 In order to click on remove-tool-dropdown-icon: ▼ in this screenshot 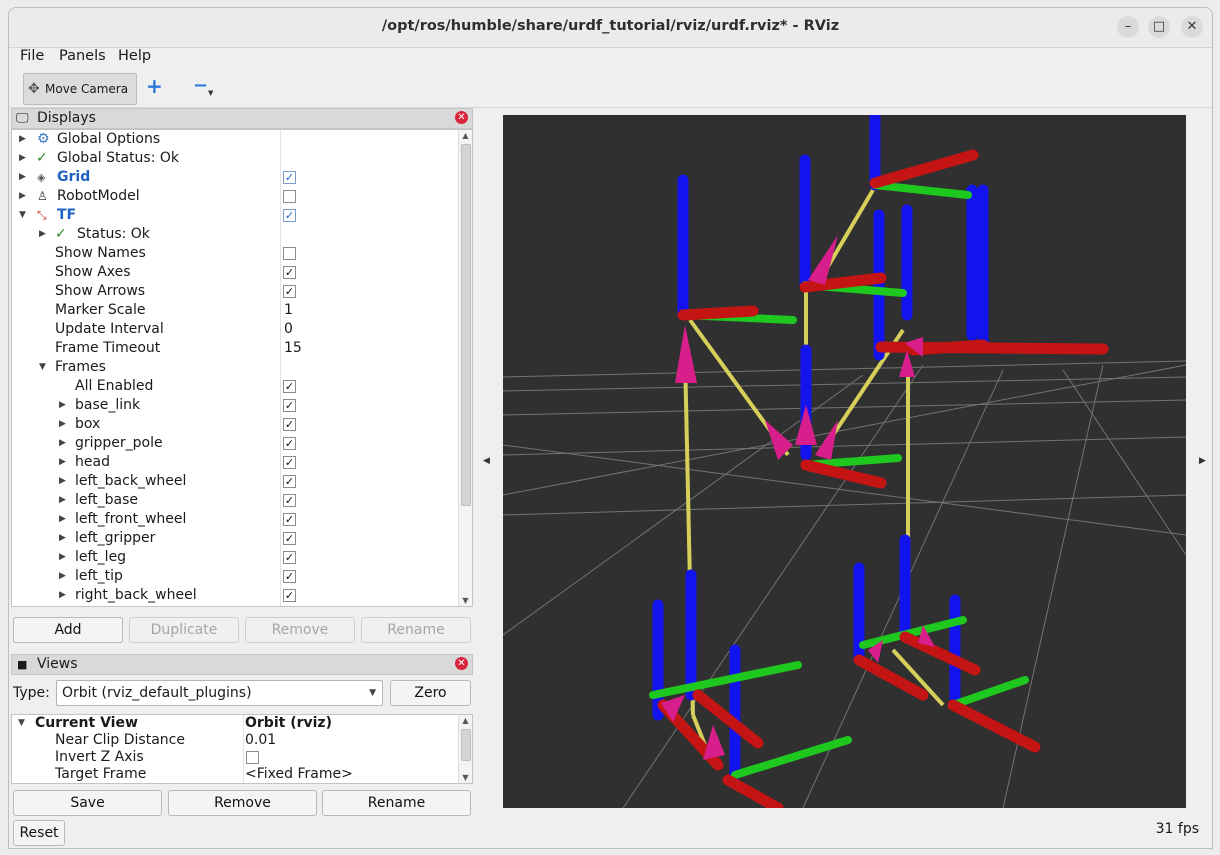, I will do `click(210, 93)`.